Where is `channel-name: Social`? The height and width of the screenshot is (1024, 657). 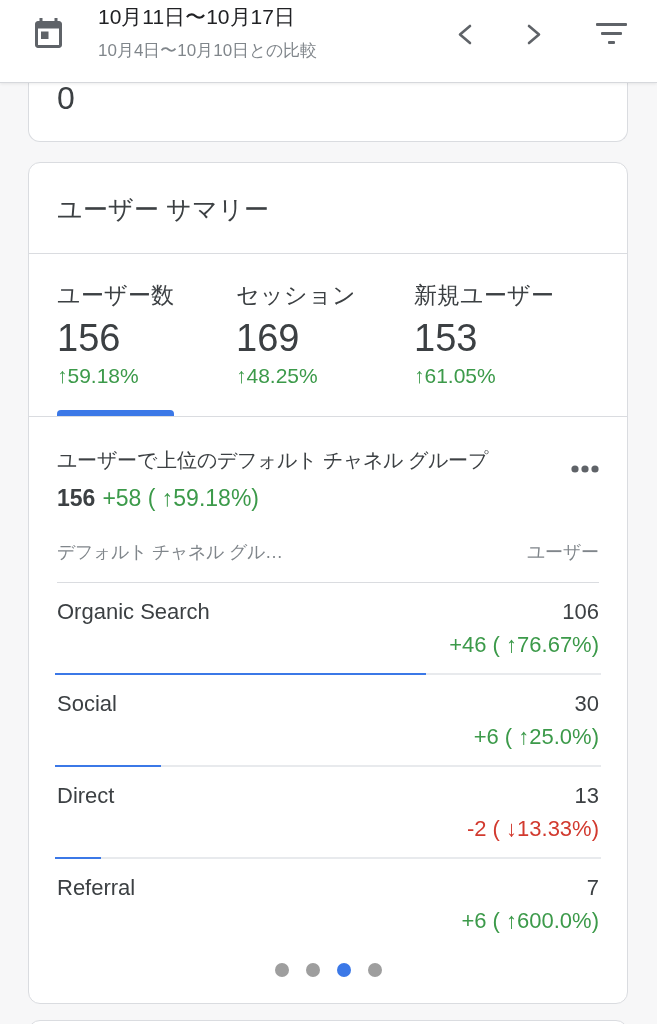
channel-name: Social is located at coordinates (87, 704).